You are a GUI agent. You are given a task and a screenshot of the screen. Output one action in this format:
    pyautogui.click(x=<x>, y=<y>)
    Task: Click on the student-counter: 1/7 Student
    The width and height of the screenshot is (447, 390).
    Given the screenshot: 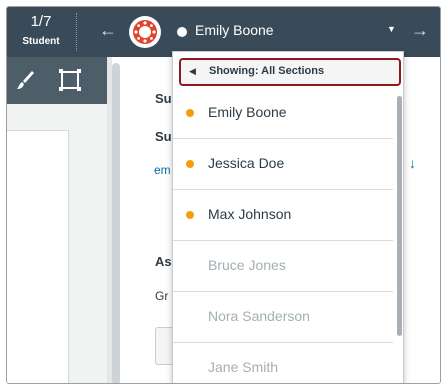 What is the action you would take?
    pyautogui.click(x=41, y=32)
    